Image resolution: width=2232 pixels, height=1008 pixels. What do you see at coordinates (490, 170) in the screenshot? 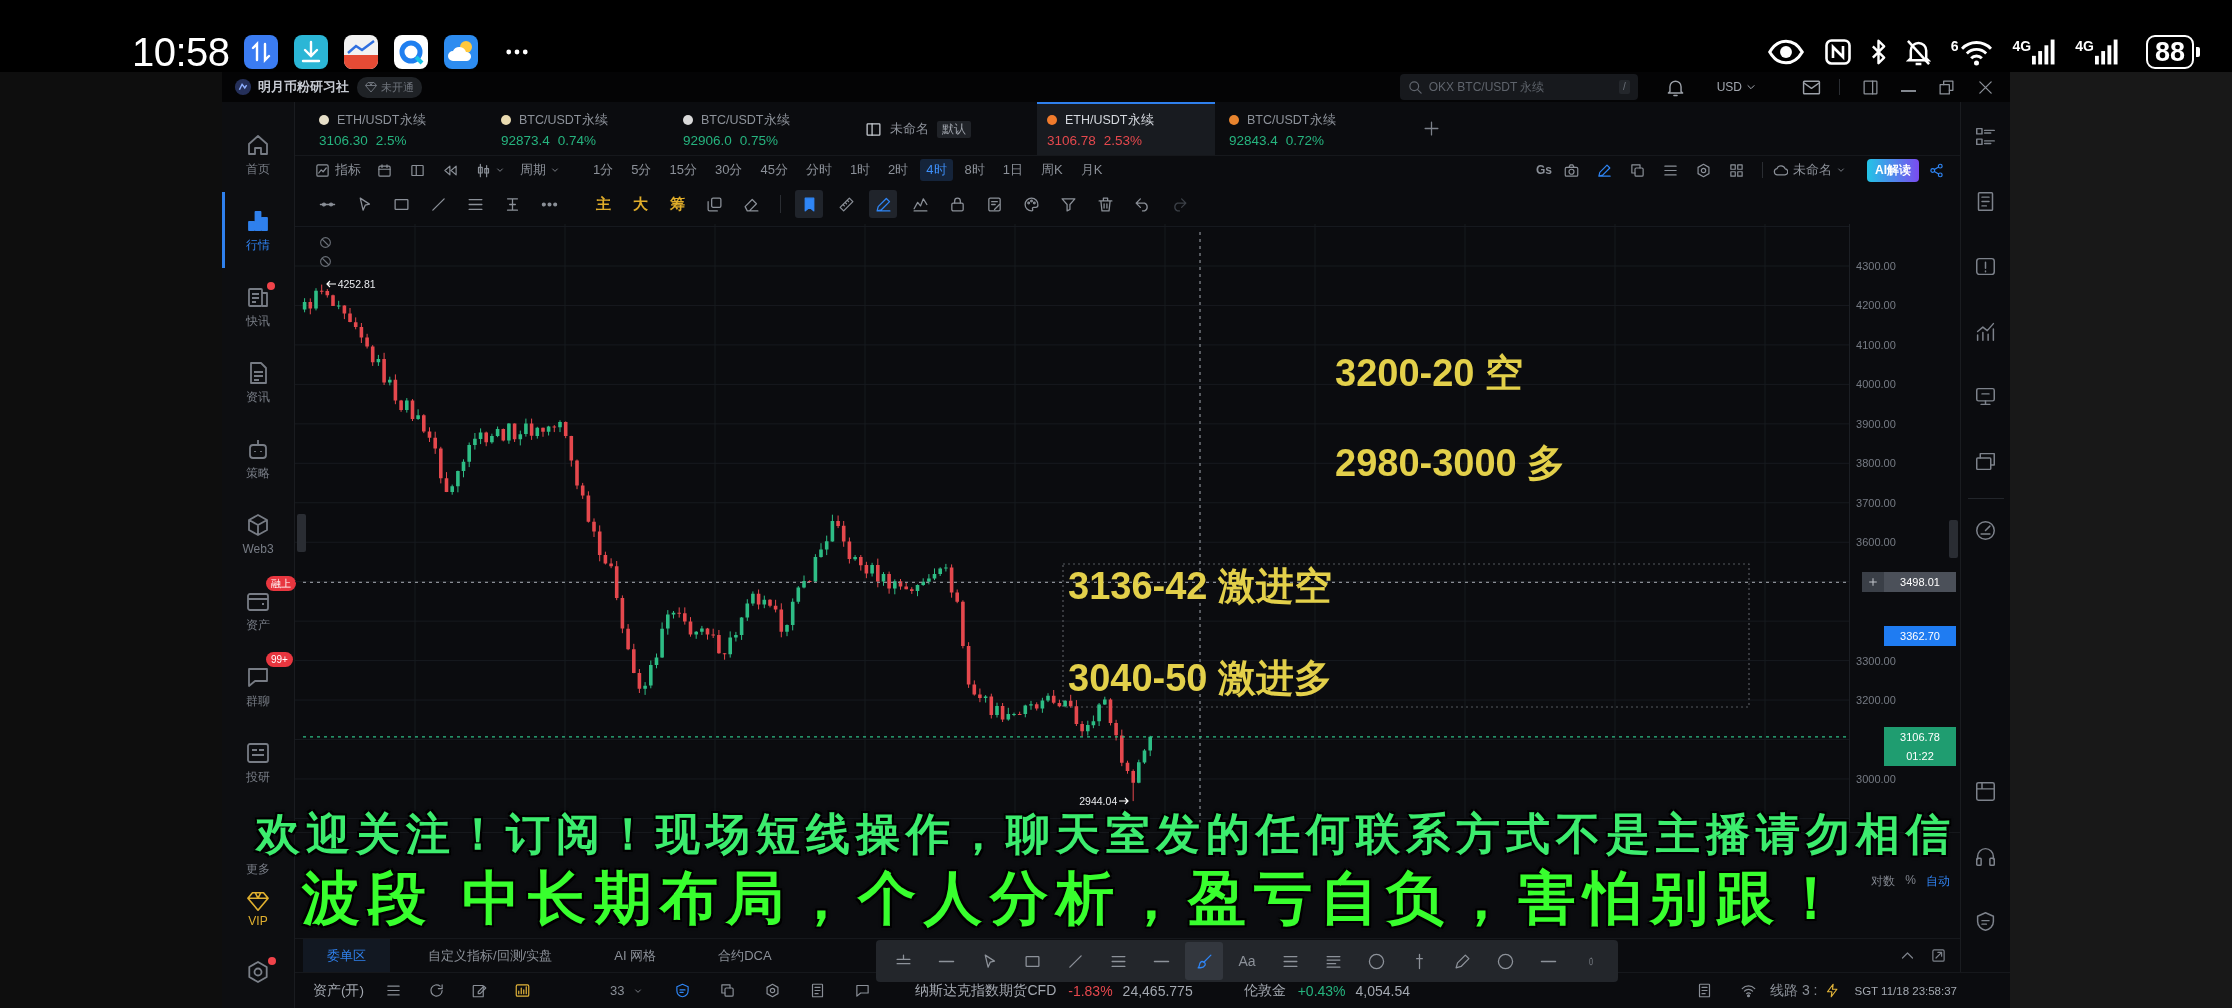
I see `chart-type-button` at bounding box center [490, 170].